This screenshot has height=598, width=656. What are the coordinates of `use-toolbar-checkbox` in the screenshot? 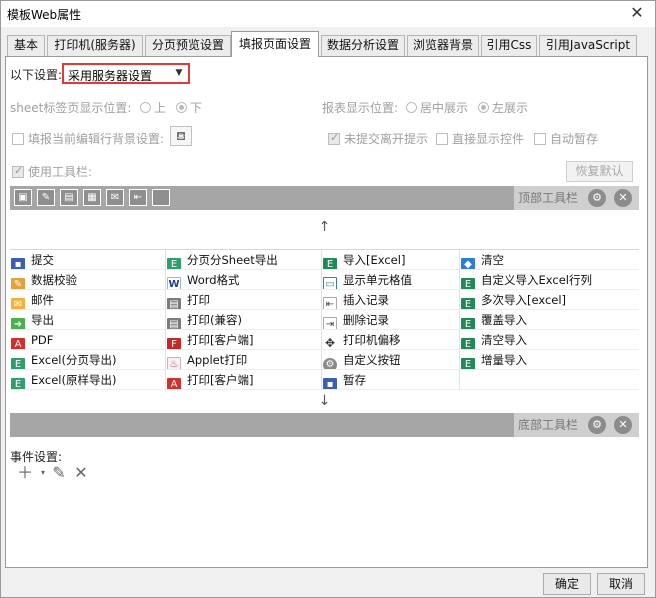 It's located at (18, 171).